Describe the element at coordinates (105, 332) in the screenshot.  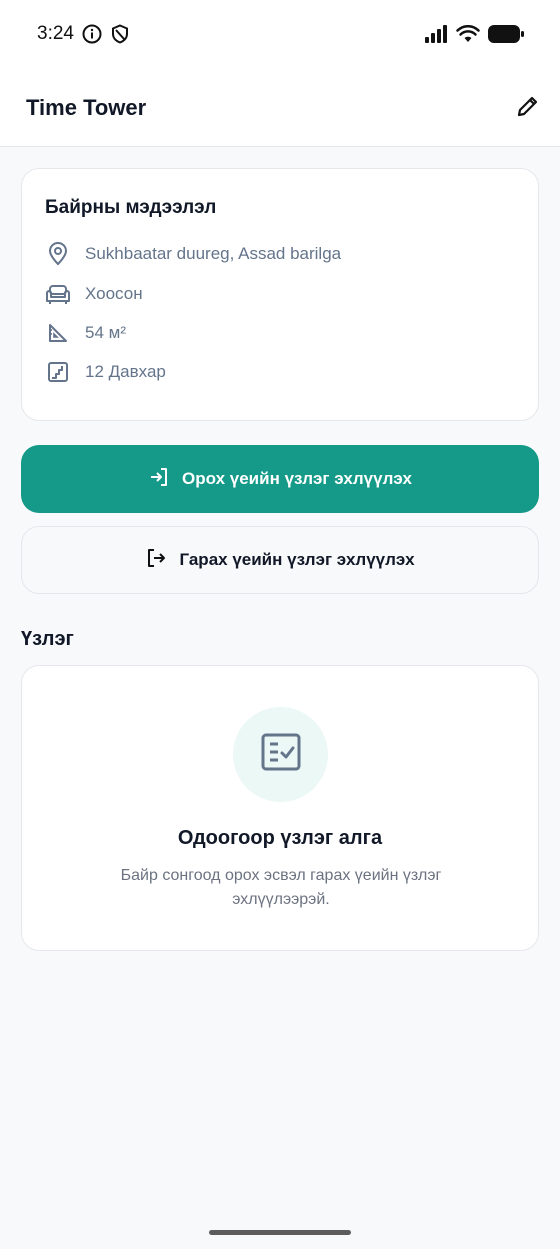
I see `area-text: 54 м²` at that location.